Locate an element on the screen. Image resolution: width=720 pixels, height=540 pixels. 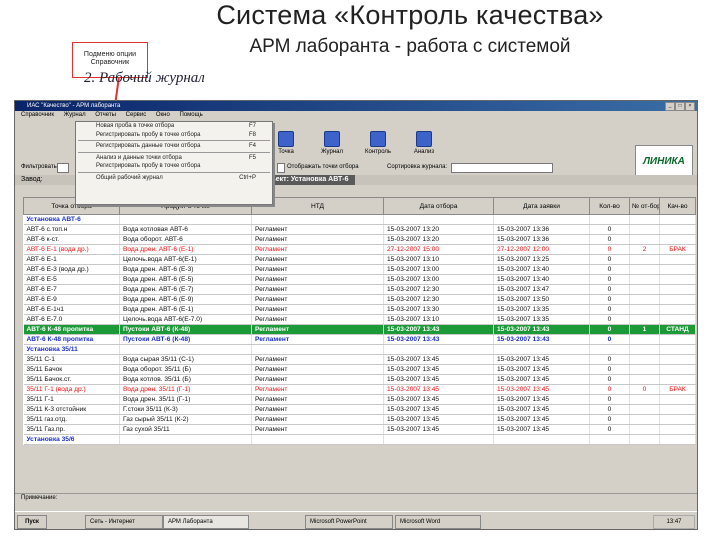
taskbar-item-powerpoint: Microsoft PowerPoint is located at coordinates (349, 522).